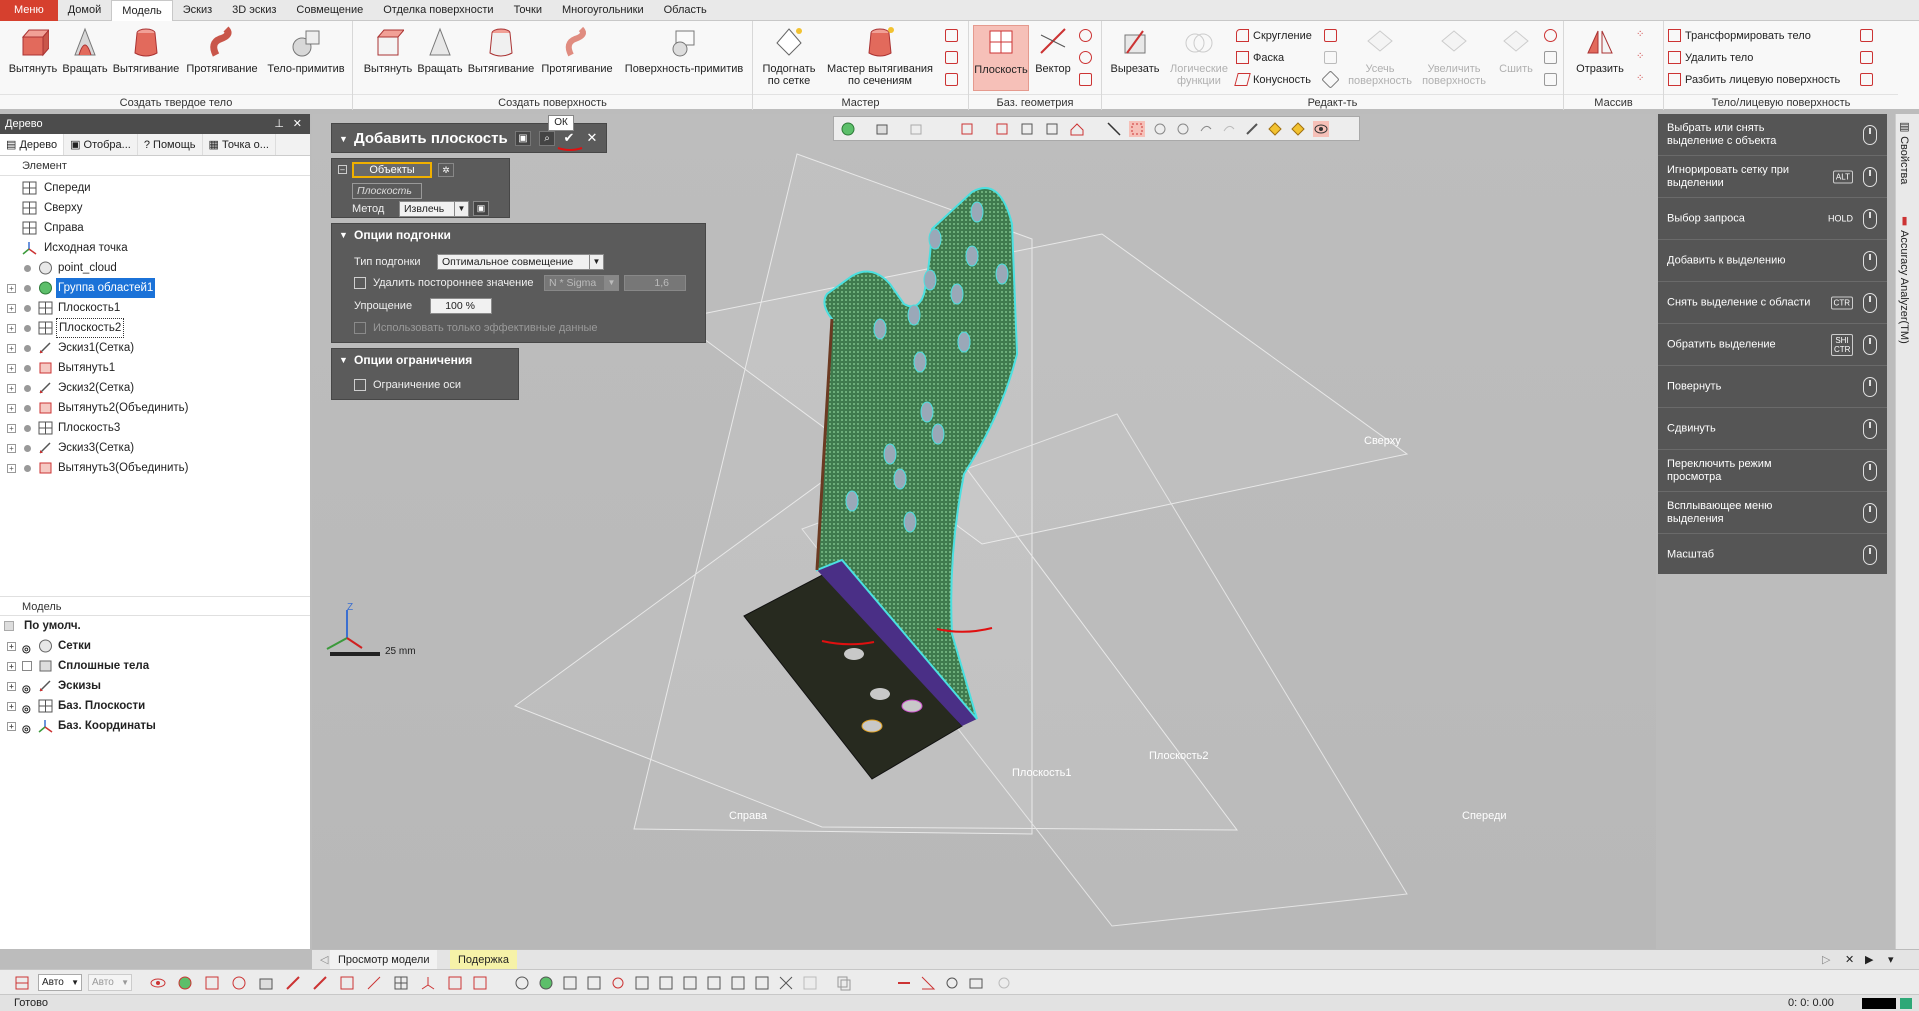 Image resolution: width=1919 pixels, height=1011 pixels. I want to click on draft-button: Конусность, so click(1272, 80).